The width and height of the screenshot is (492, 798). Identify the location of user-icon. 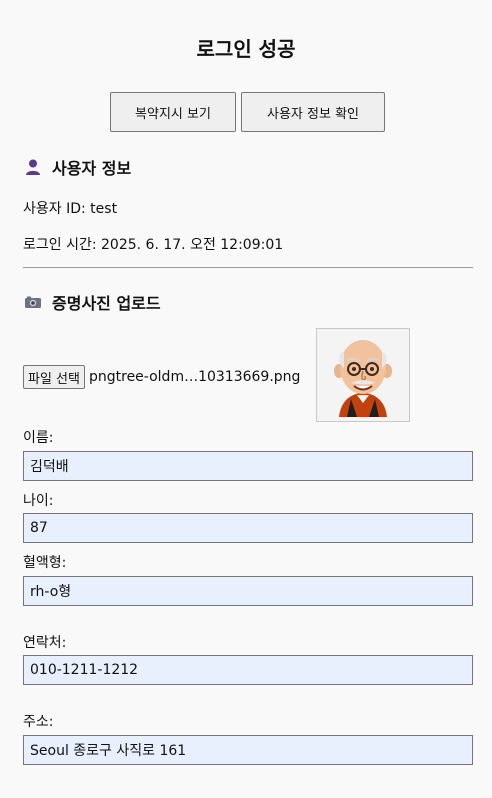
(33, 167).